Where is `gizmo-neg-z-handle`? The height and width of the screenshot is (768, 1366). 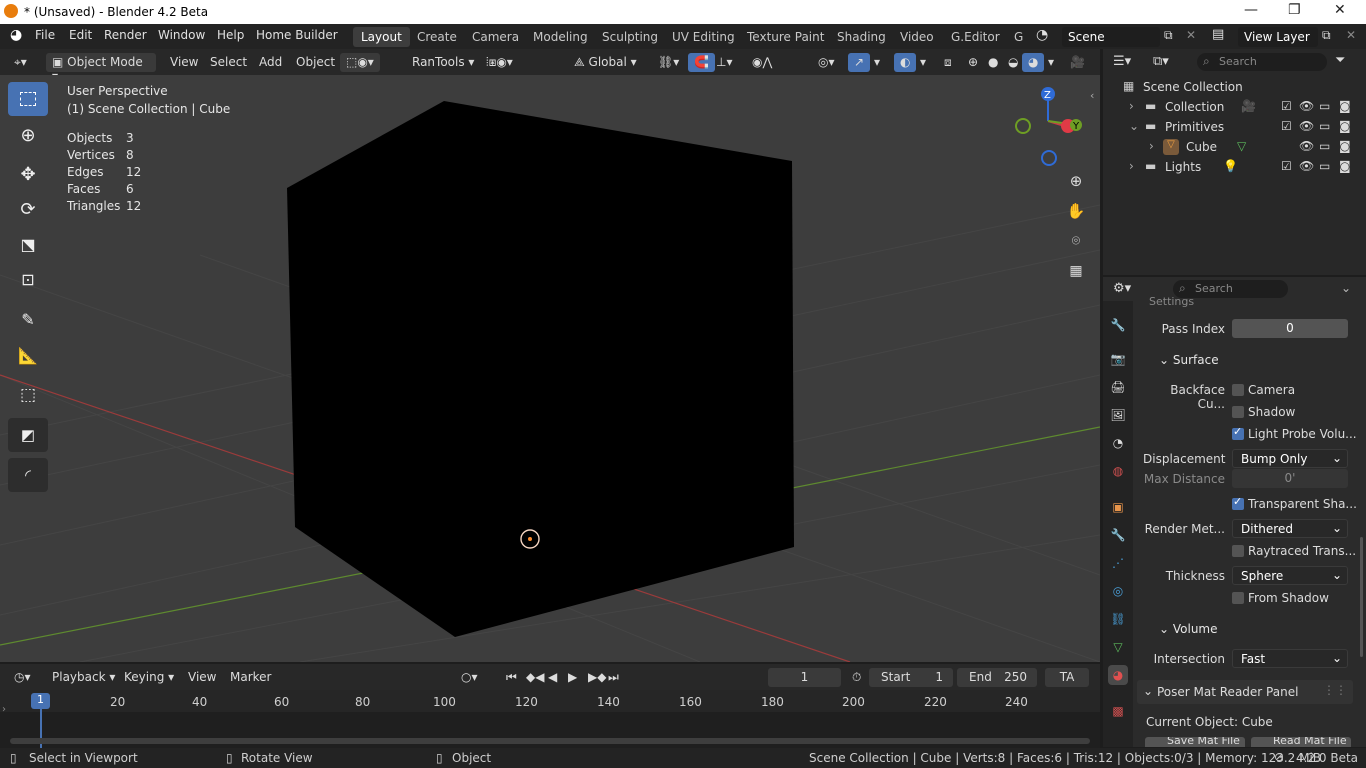 gizmo-neg-z-handle is located at coordinates (1049, 158).